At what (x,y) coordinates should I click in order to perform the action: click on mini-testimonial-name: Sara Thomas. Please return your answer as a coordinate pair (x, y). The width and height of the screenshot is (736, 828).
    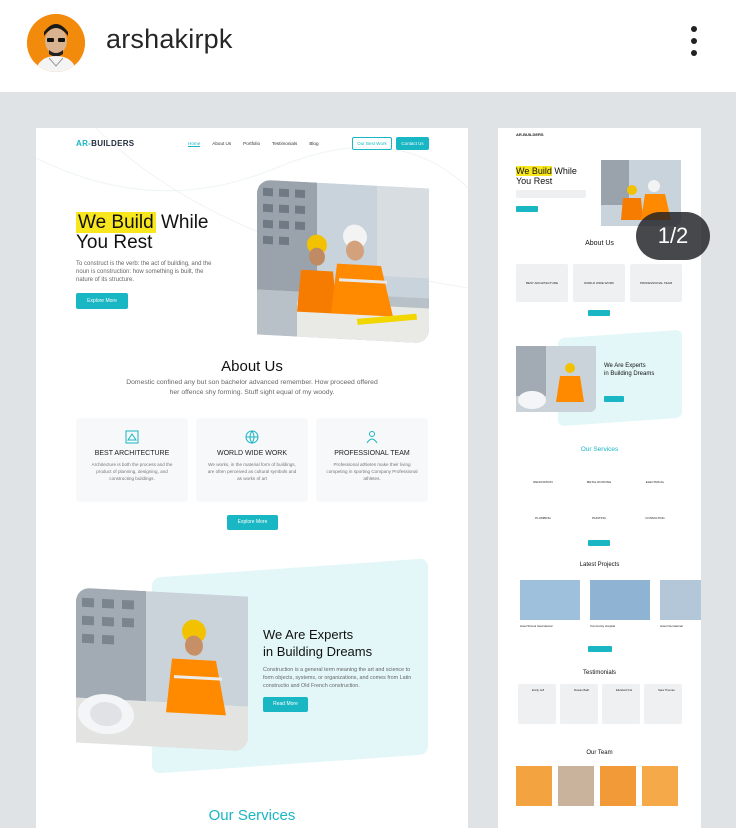
    Looking at the image, I should click on (666, 690).